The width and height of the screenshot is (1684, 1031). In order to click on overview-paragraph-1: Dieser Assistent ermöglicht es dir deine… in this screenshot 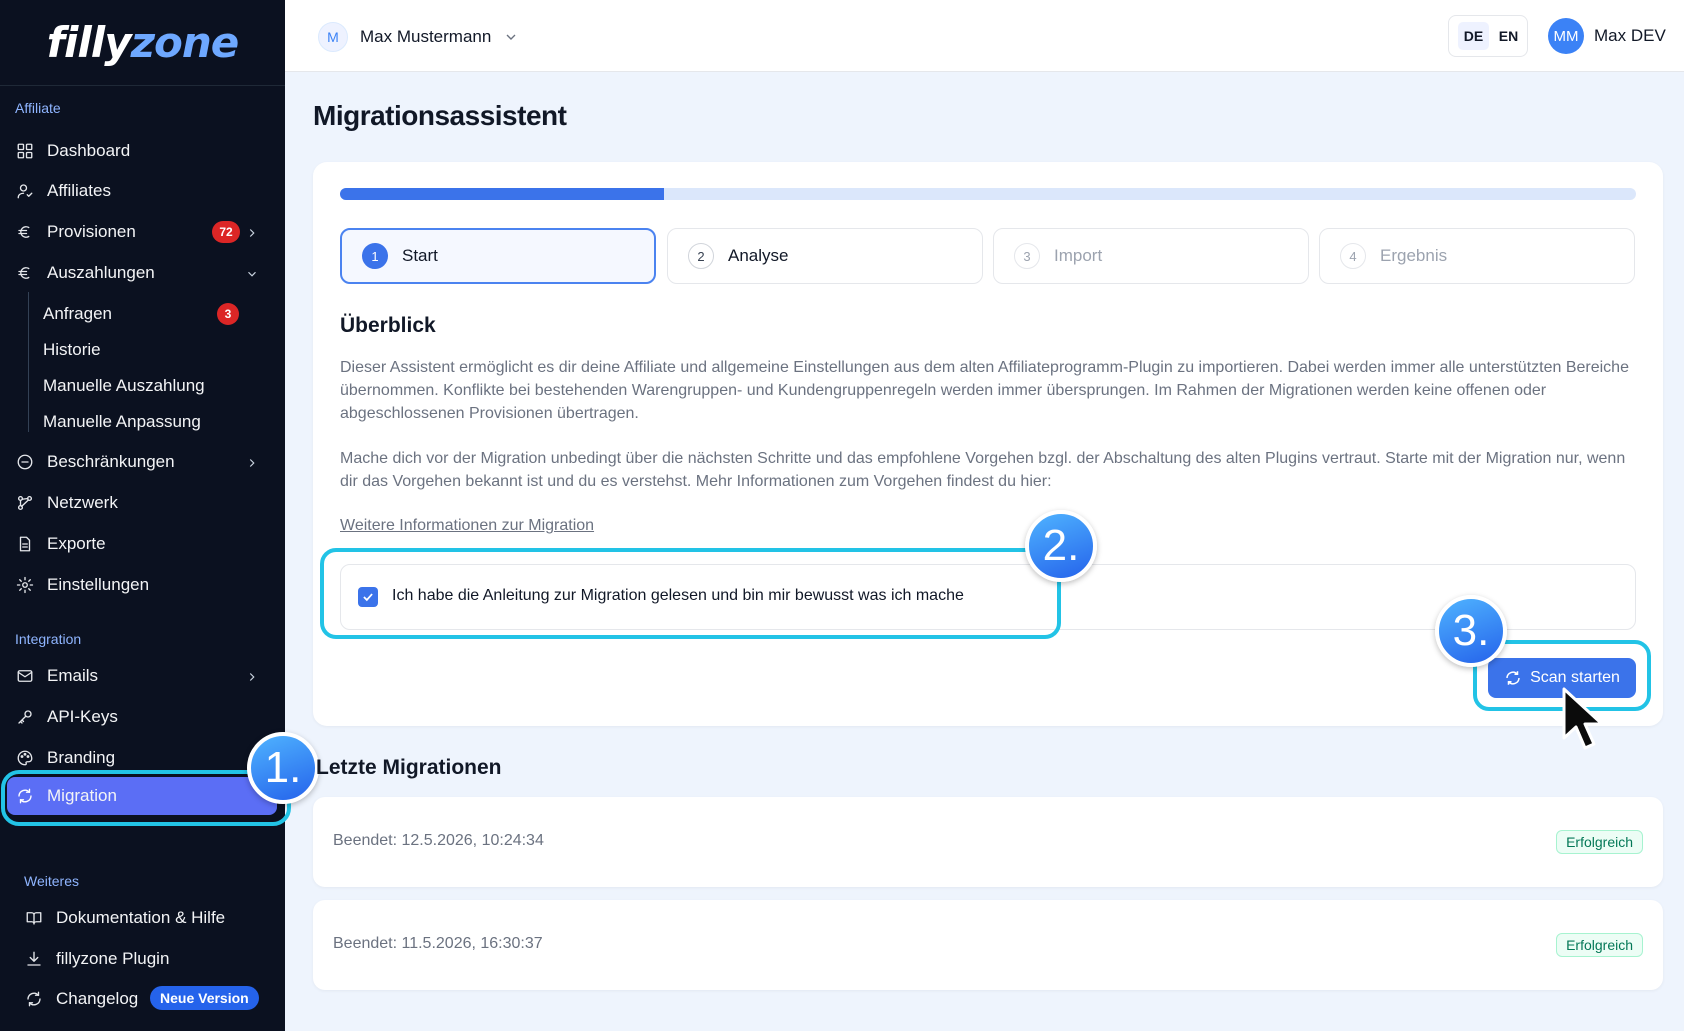, I will do `click(984, 390)`.